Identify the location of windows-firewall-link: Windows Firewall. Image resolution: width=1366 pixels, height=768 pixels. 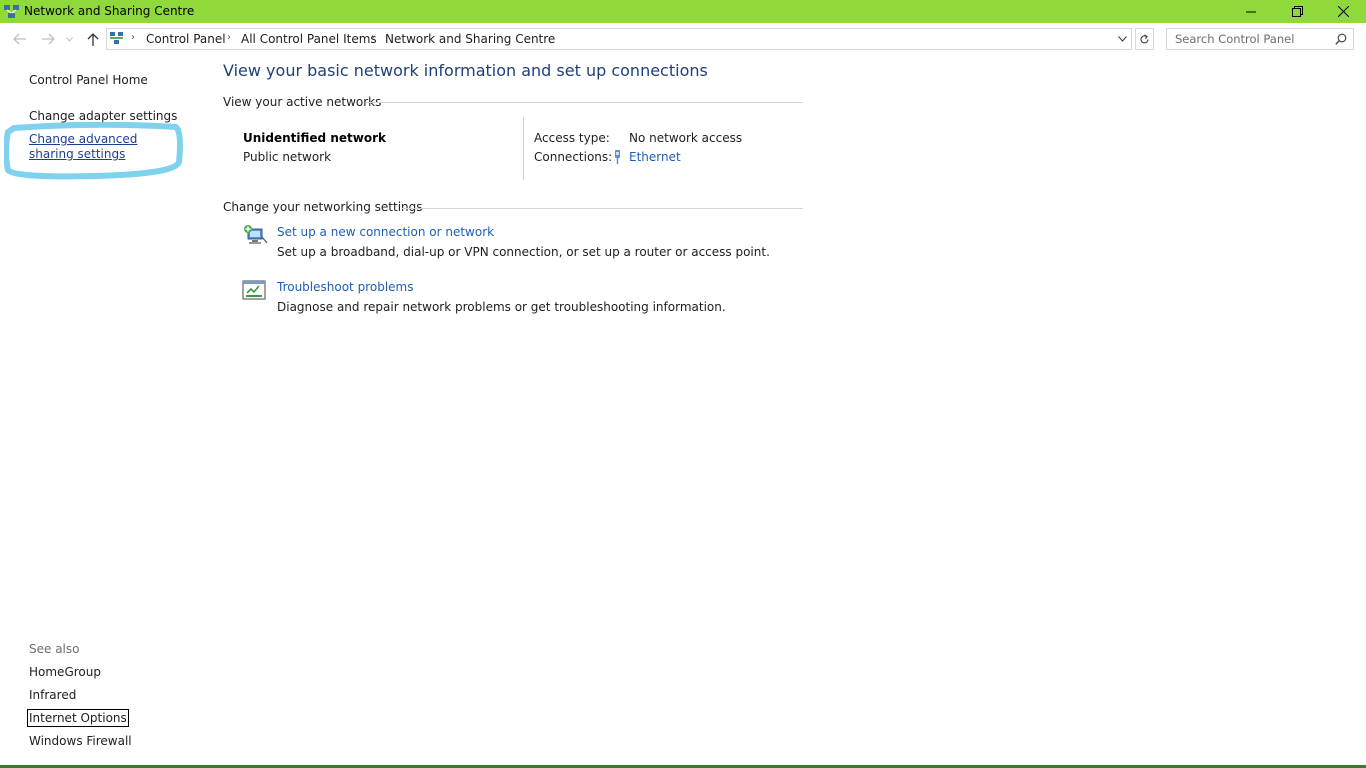
(80, 741).